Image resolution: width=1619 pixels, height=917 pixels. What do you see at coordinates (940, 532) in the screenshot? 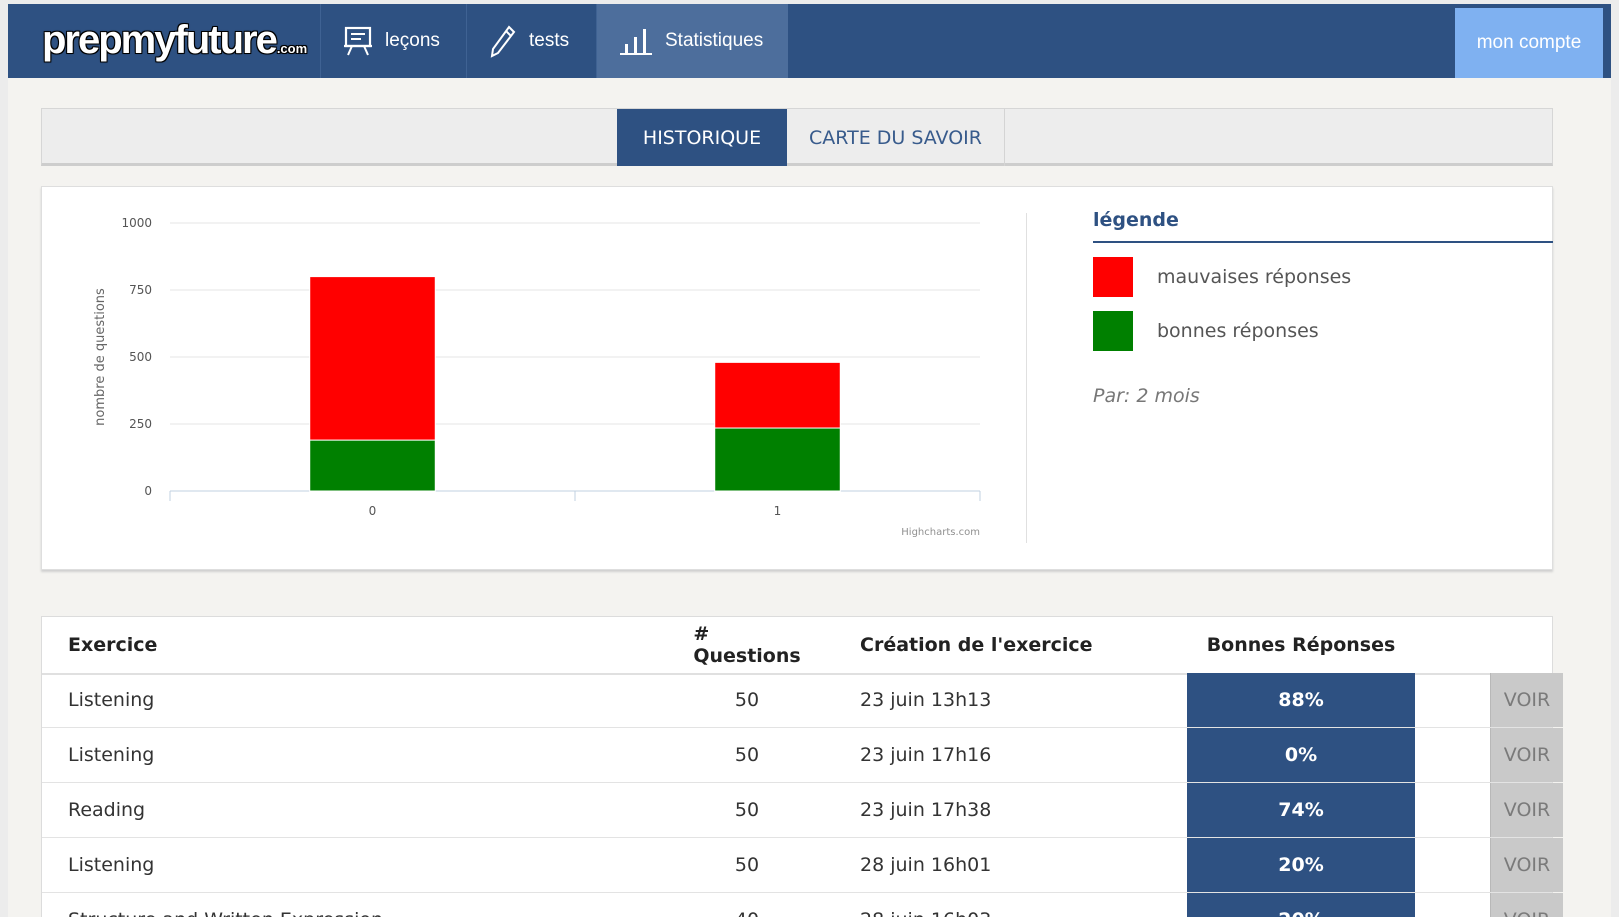
I see `chart-credits: Highcharts.com` at bounding box center [940, 532].